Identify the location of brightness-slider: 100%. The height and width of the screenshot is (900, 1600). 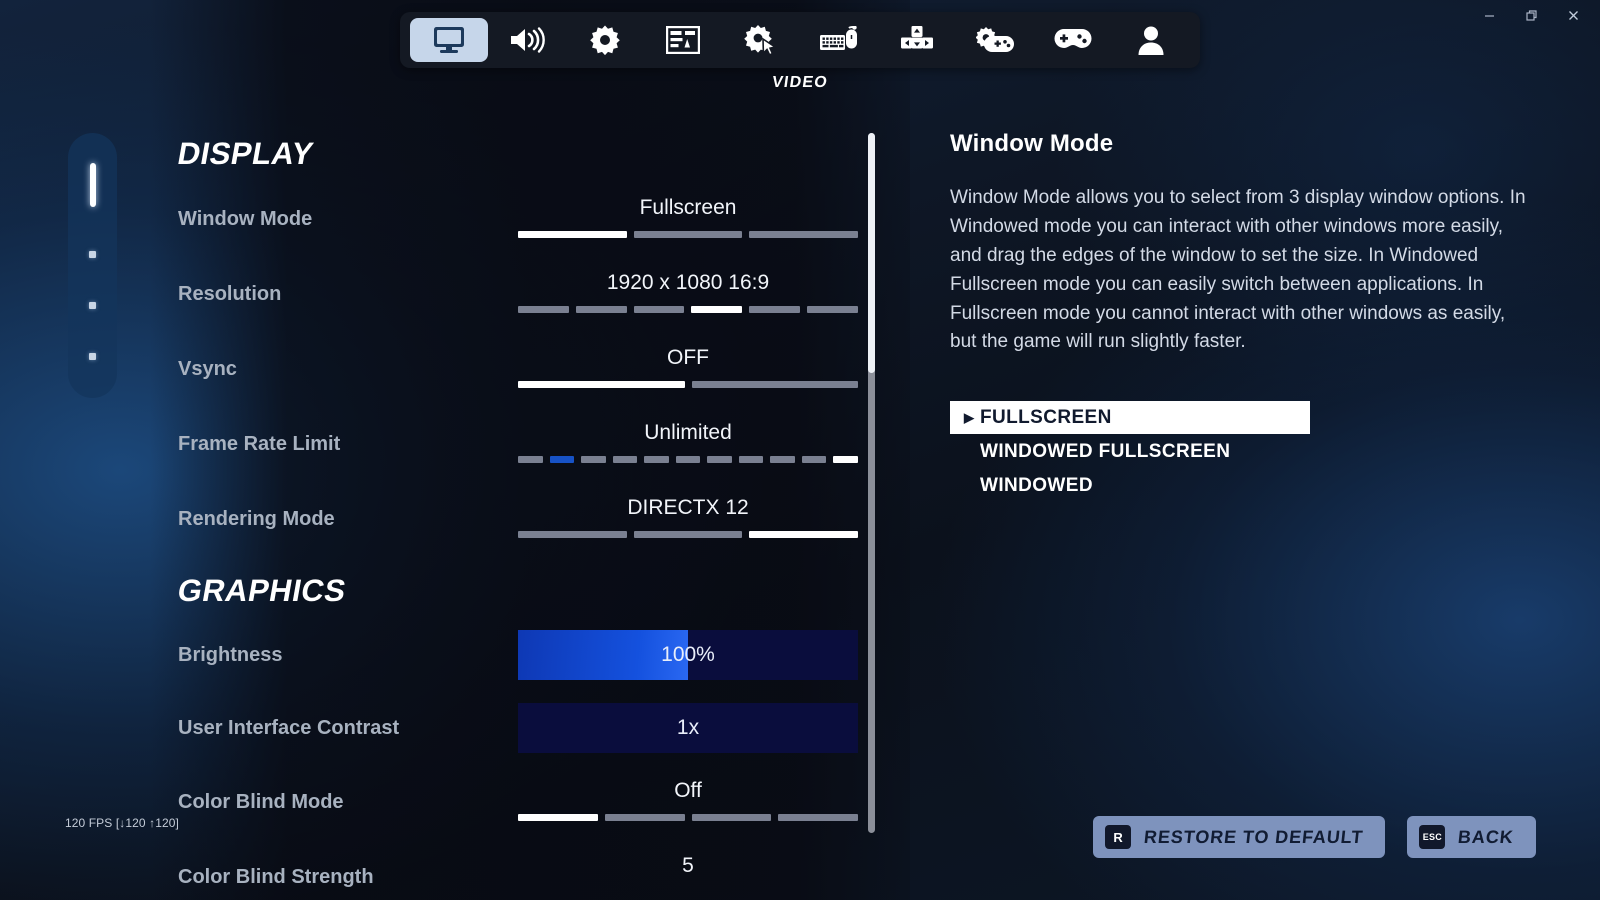
(688, 655).